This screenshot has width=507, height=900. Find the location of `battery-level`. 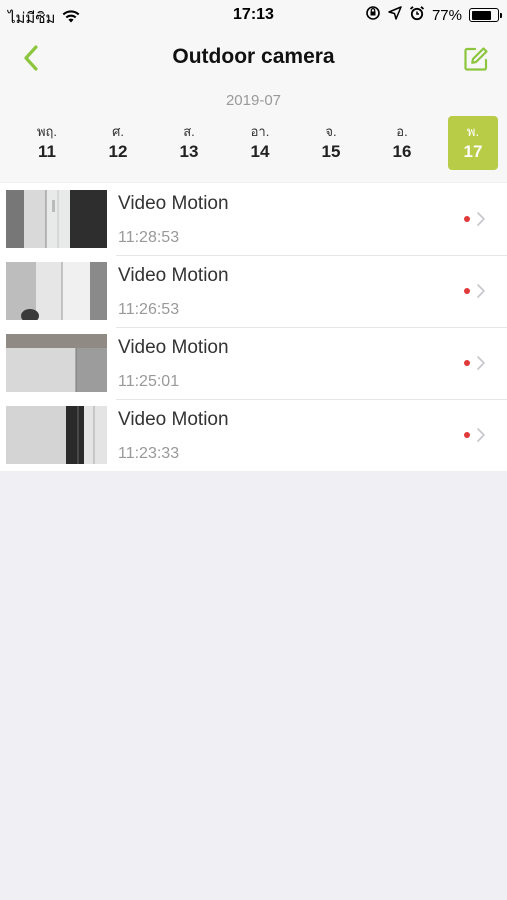

battery-level is located at coordinates (481, 15).